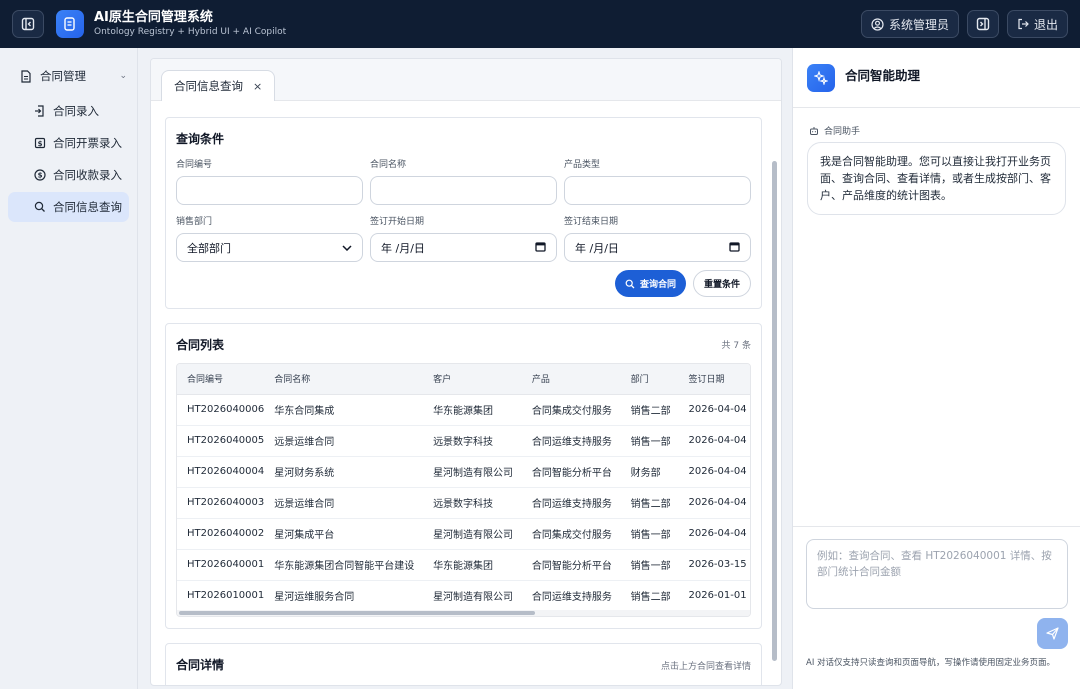  What do you see at coordinates (821, 78) in the screenshot?
I see `sparkles-icon` at bounding box center [821, 78].